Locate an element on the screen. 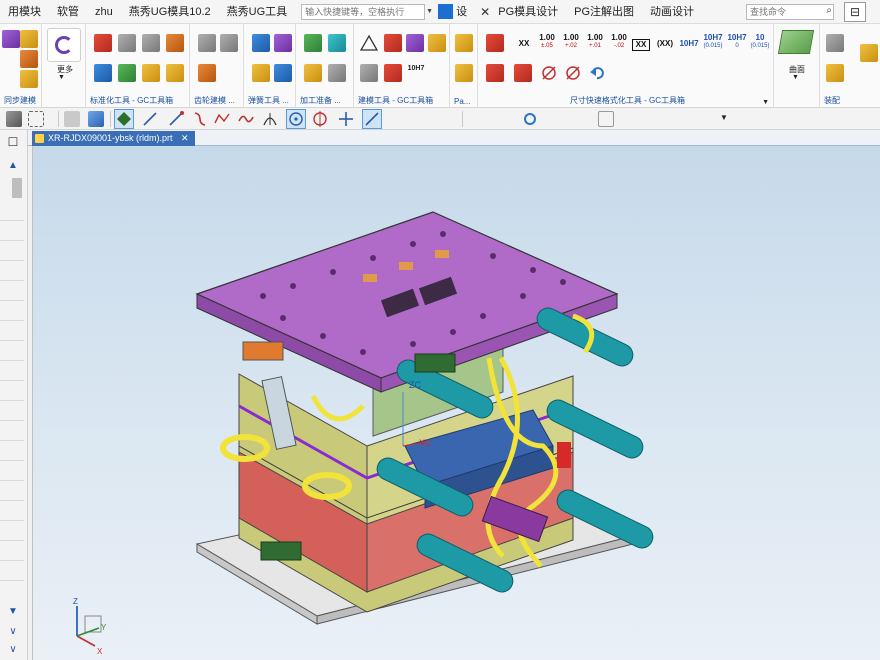  gear-analysis-icon is located at coordinates (207, 73).